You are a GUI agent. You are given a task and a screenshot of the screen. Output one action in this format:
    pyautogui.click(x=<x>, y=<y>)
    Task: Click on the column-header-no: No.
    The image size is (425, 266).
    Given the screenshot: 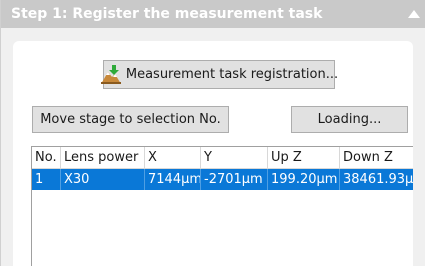 What is the action you would take?
    pyautogui.click(x=46, y=157)
    